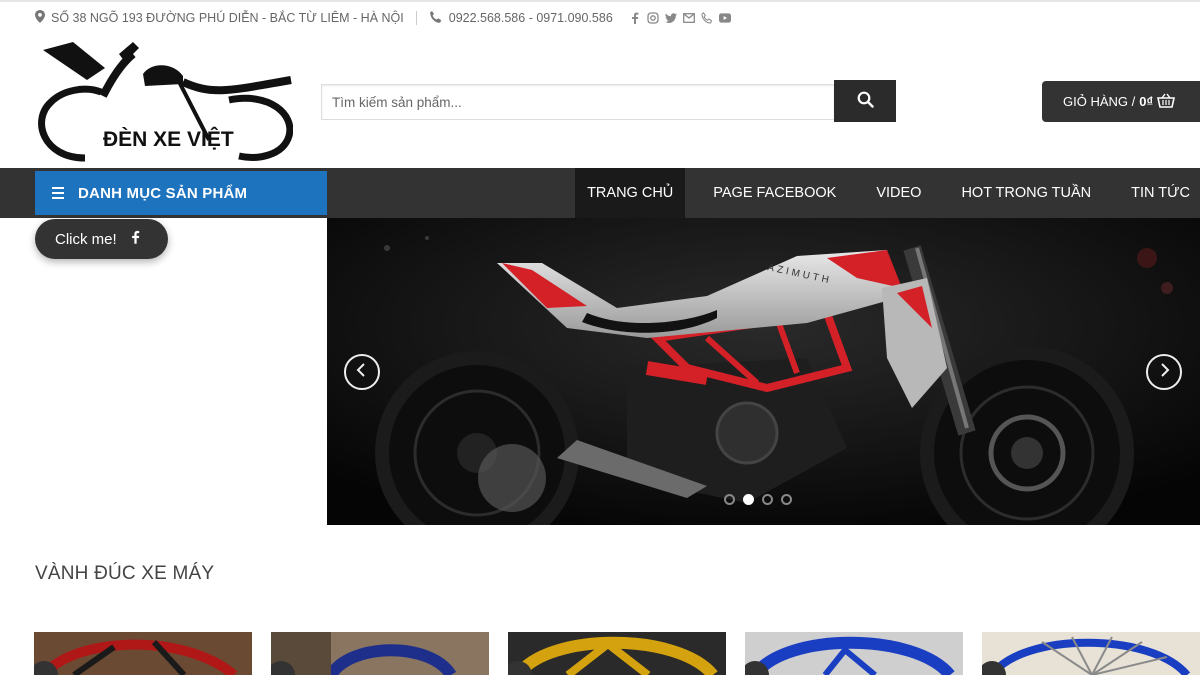 The image size is (1200, 675). I want to click on slider-next-button, so click(1164, 372).